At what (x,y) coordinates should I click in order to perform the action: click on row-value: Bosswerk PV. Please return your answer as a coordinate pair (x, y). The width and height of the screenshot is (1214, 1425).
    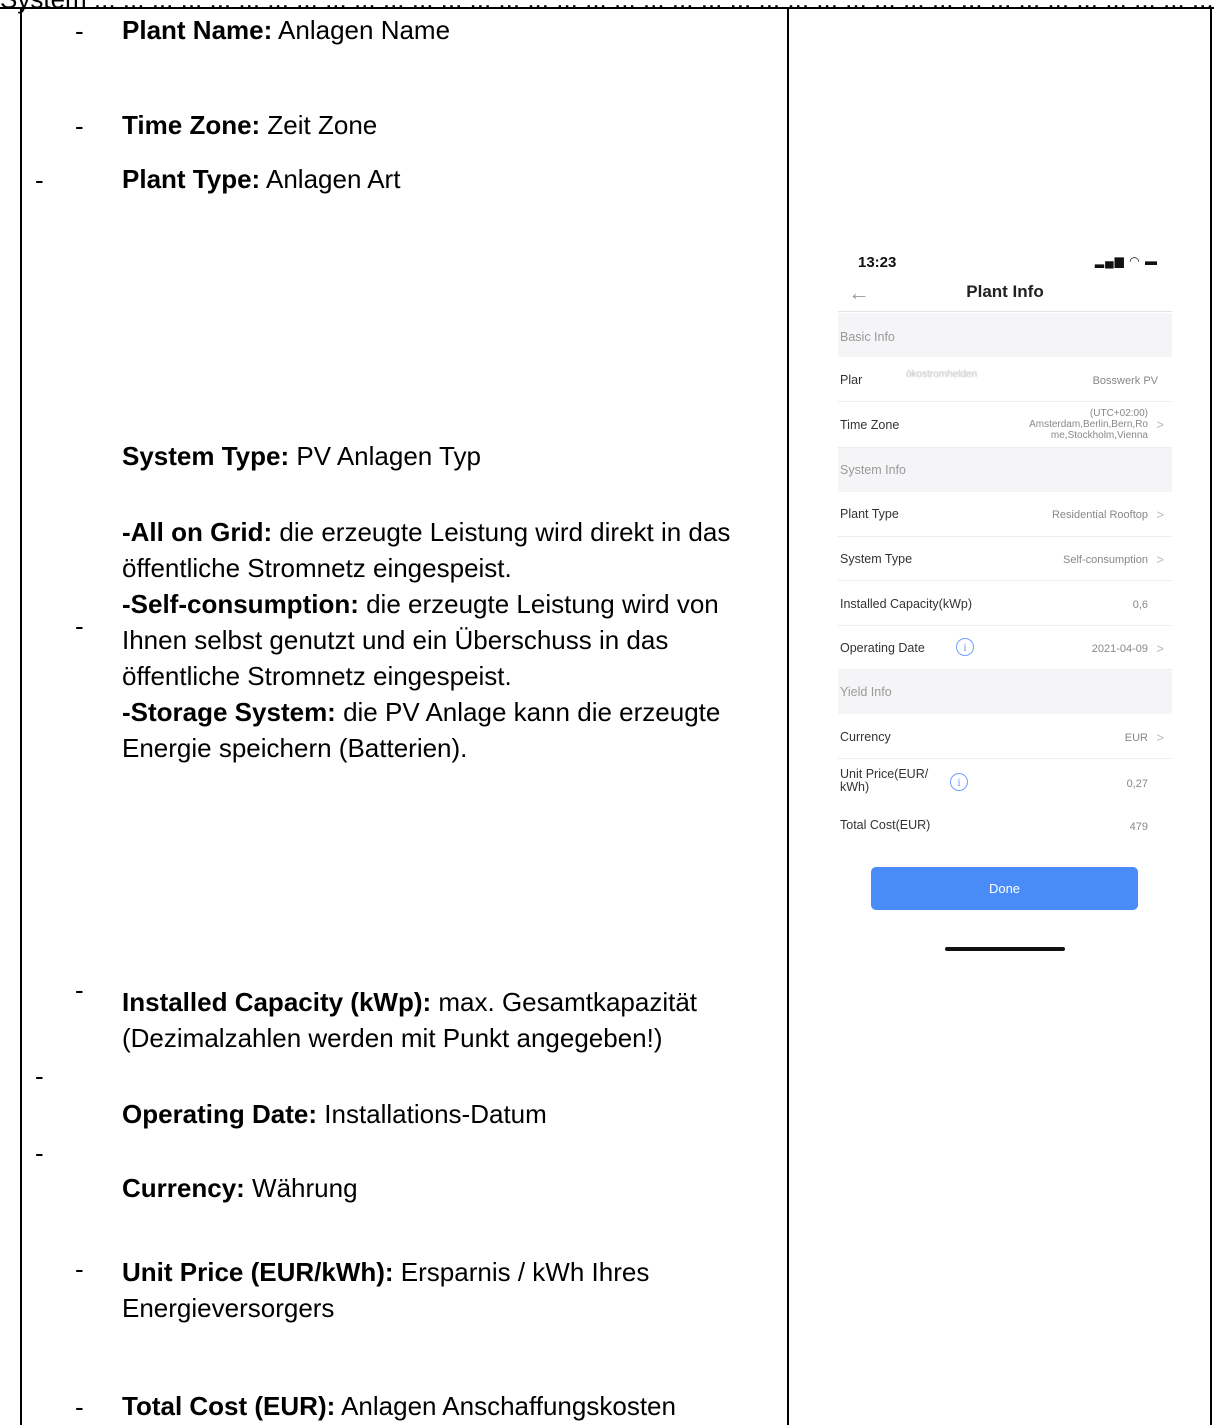
    Looking at the image, I should click on (1125, 381).